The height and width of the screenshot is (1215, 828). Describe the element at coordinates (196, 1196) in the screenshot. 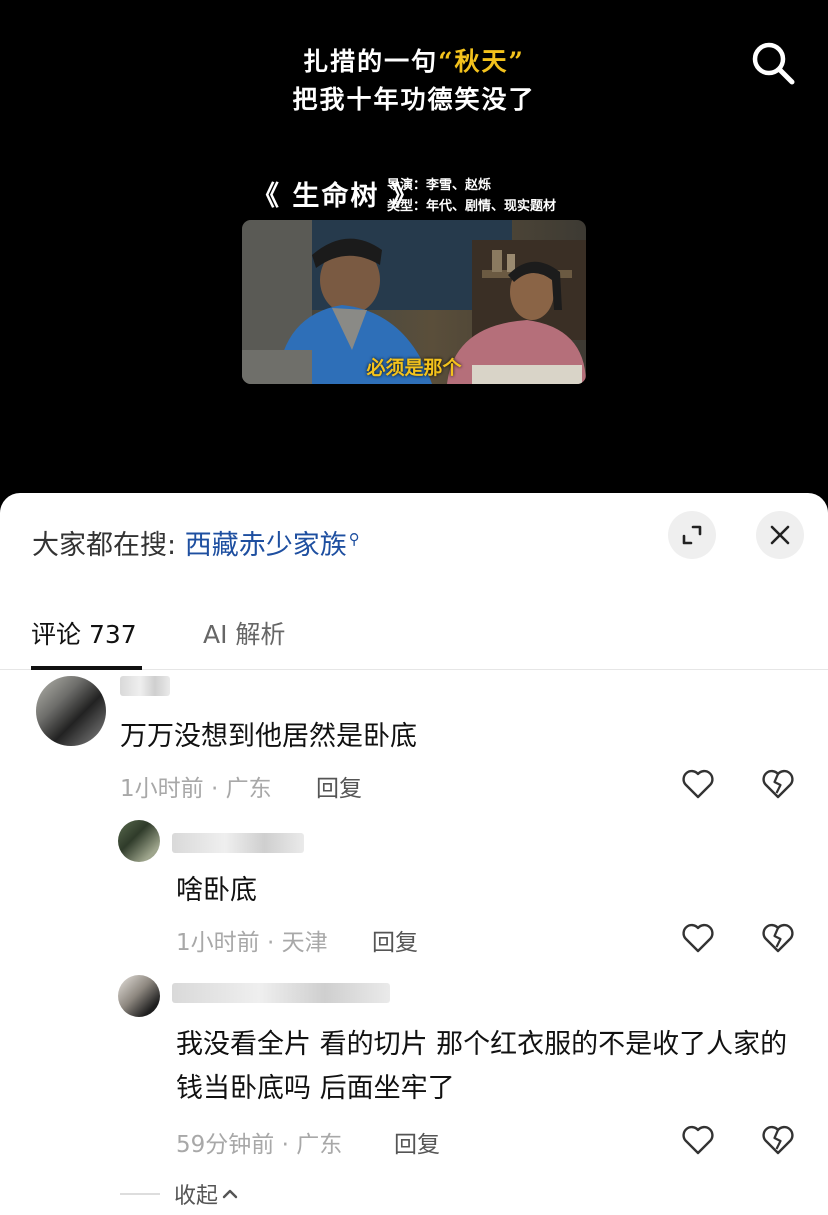

I see `collapse-label: 收起` at that location.